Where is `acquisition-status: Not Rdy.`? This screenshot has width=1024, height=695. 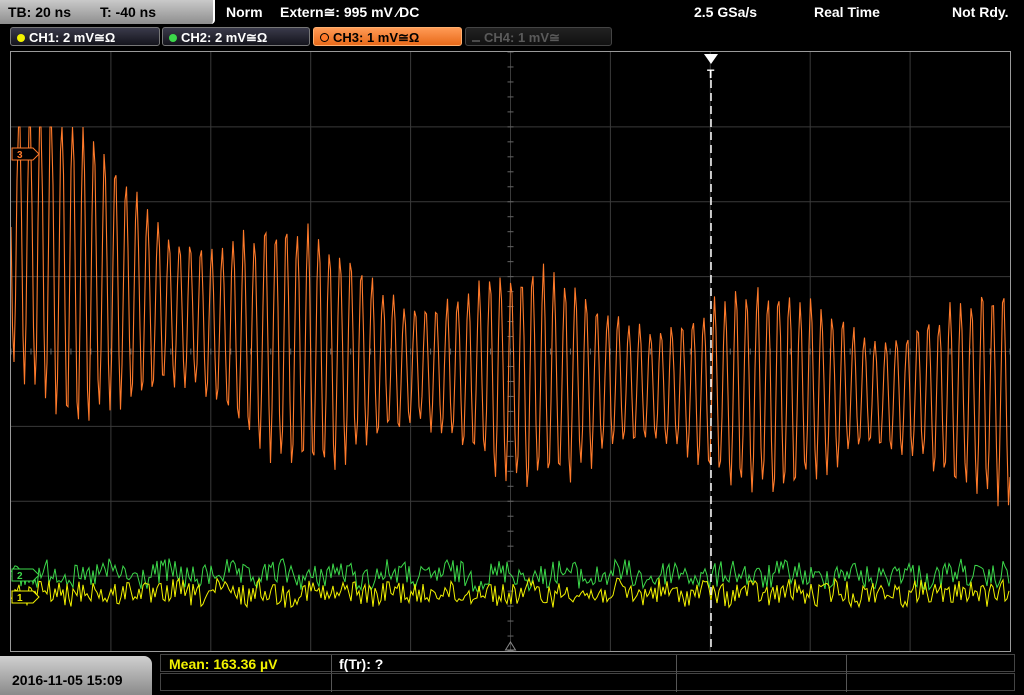
acquisition-status: Not Rdy. is located at coordinates (980, 12).